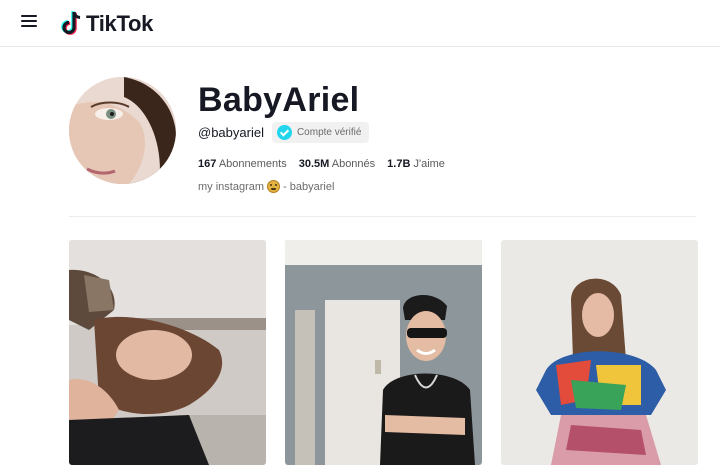 This screenshot has width=720, height=465. Describe the element at coordinates (231, 186) in the screenshot. I see `bio-text: my instagram` at that location.